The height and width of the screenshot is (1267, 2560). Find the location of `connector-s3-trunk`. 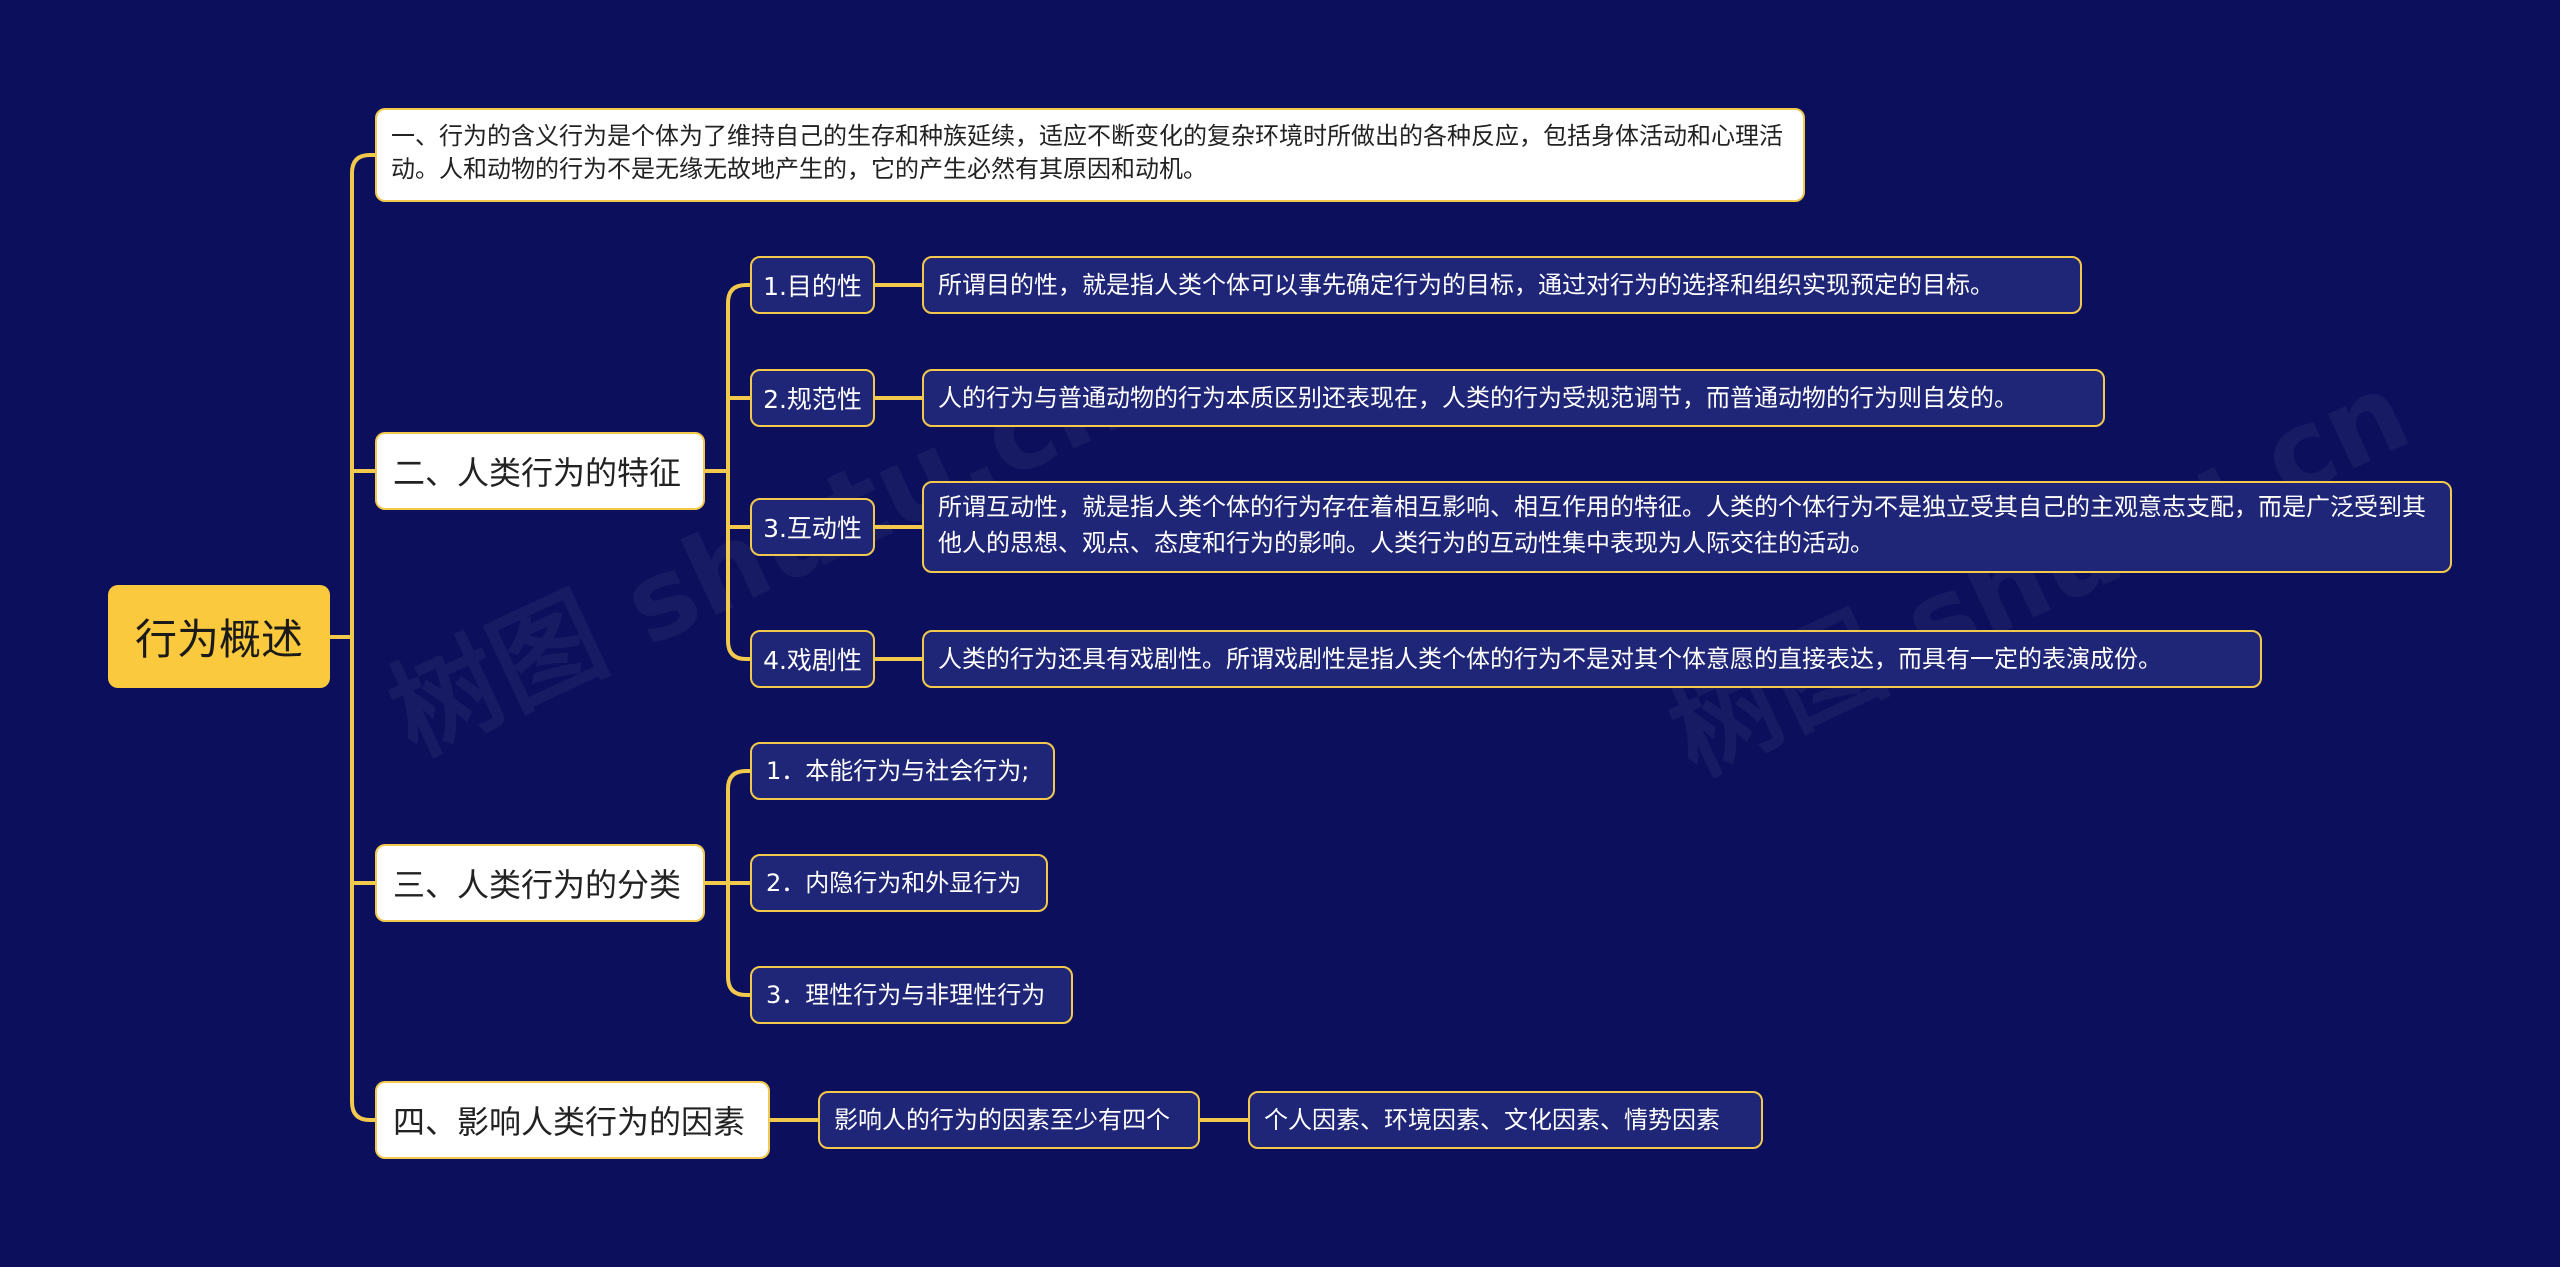

connector-s3-trunk is located at coordinates (739, 883).